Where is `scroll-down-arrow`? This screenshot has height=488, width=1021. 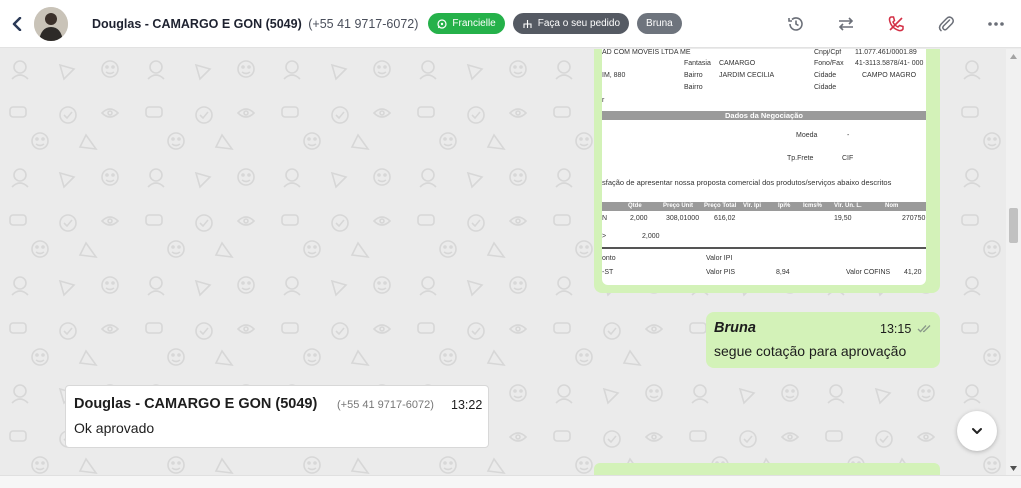 scroll-down-arrow is located at coordinates (1013, 468).